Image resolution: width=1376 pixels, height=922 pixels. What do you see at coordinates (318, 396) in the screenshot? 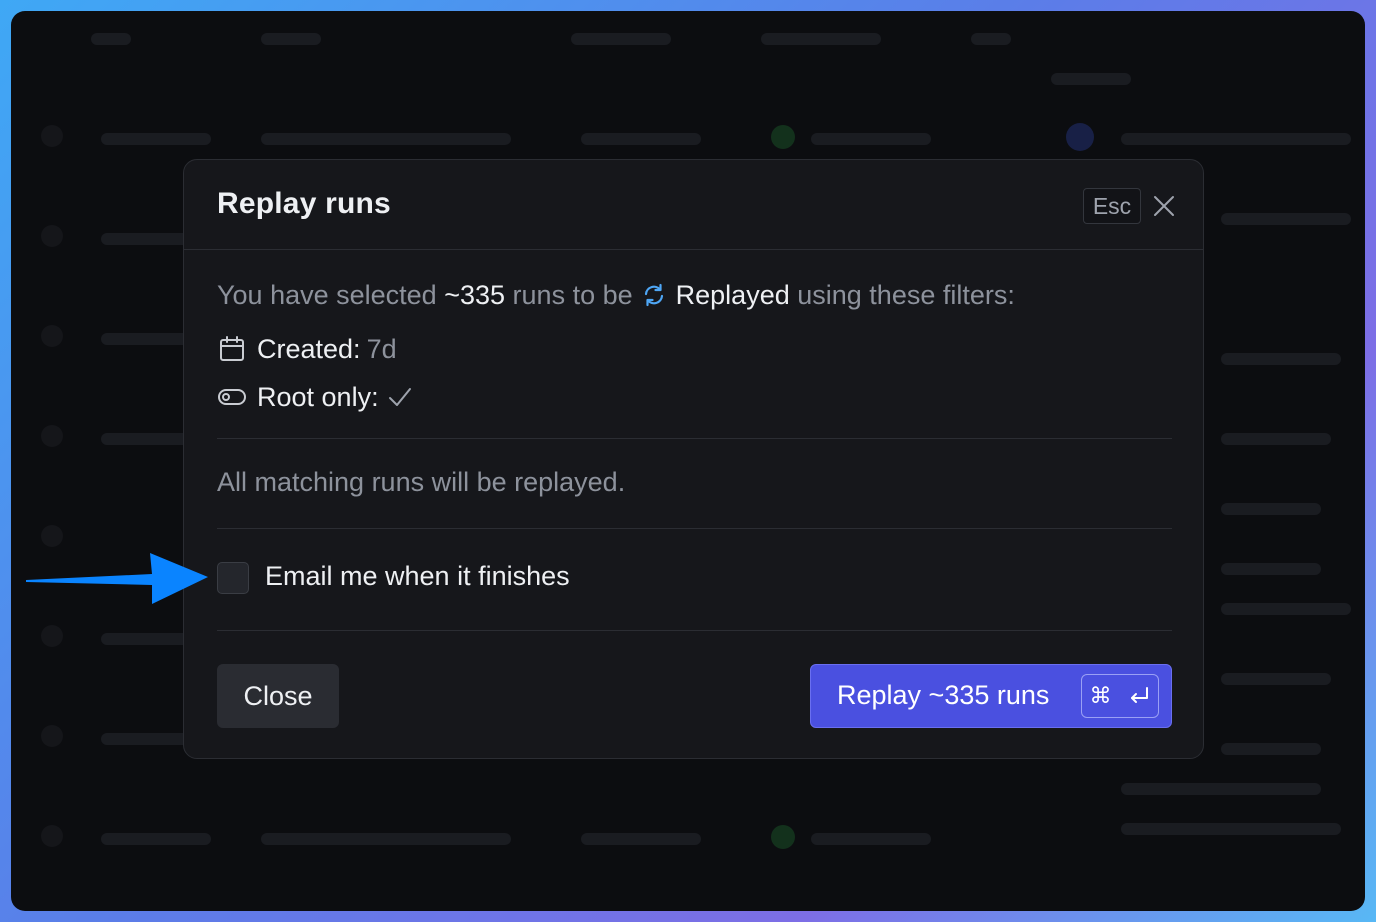
I see `filter-root-only-label: Root only:` at bounding box center [318, 396].